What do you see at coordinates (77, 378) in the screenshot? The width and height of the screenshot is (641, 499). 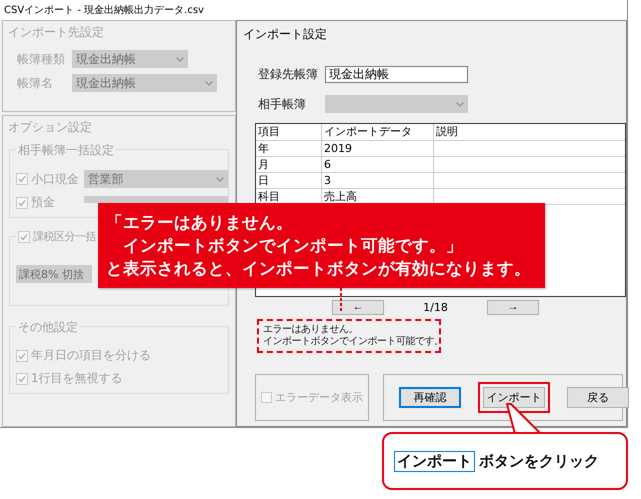 I see `checkbox-label: 1行目を無視する` at bounding box center [77, 378].